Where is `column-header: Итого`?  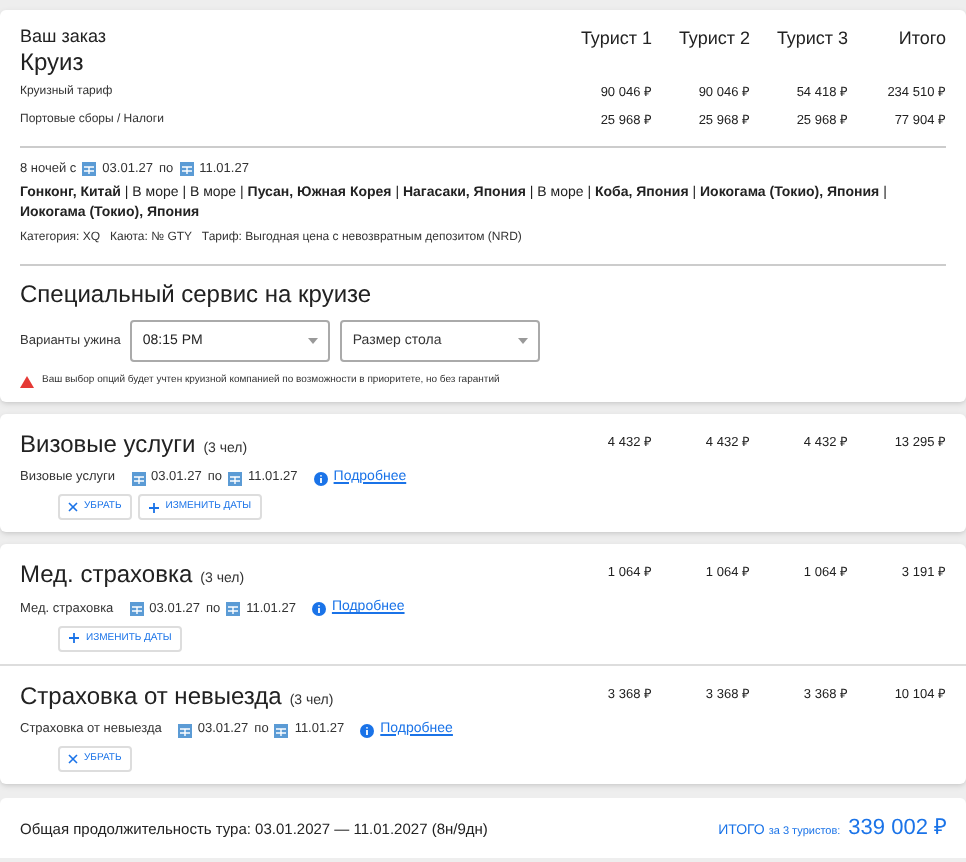
column-header: Итого is located at coordinates (921, 39).